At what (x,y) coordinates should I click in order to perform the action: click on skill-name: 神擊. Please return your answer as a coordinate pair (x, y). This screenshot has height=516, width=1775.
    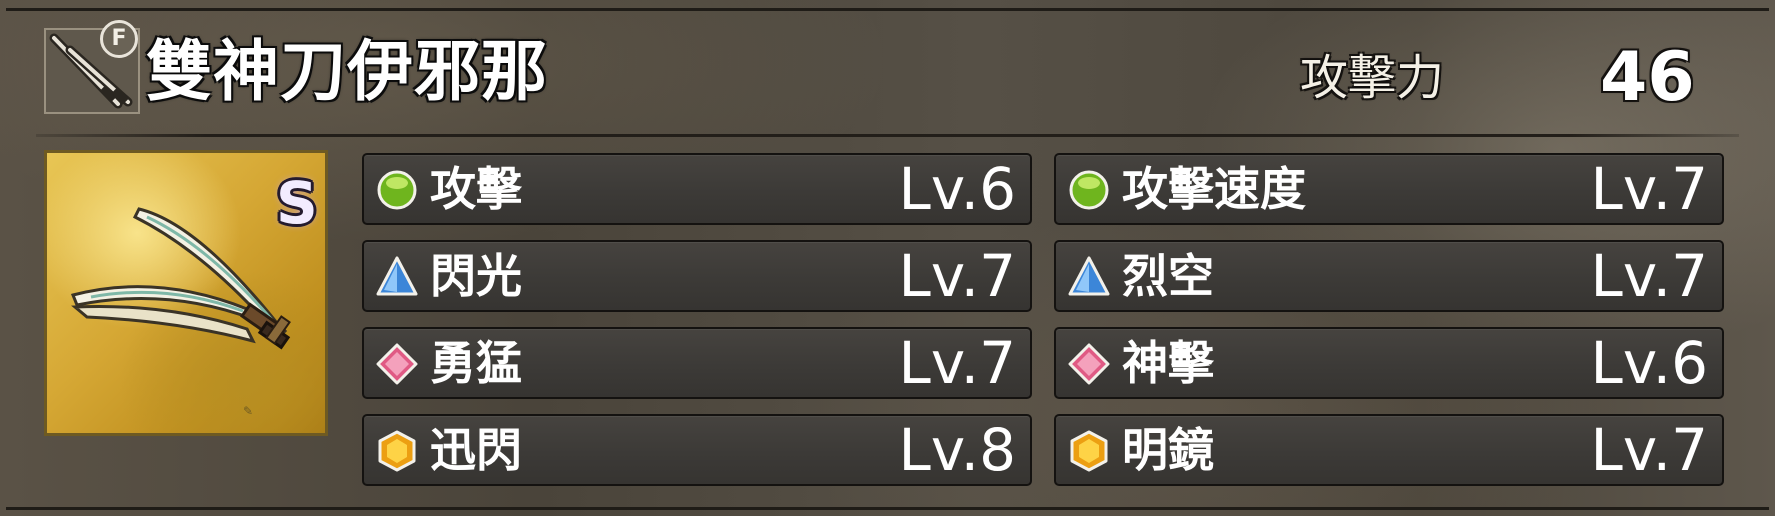
    Looking at the image, I should click on (1168, 363).